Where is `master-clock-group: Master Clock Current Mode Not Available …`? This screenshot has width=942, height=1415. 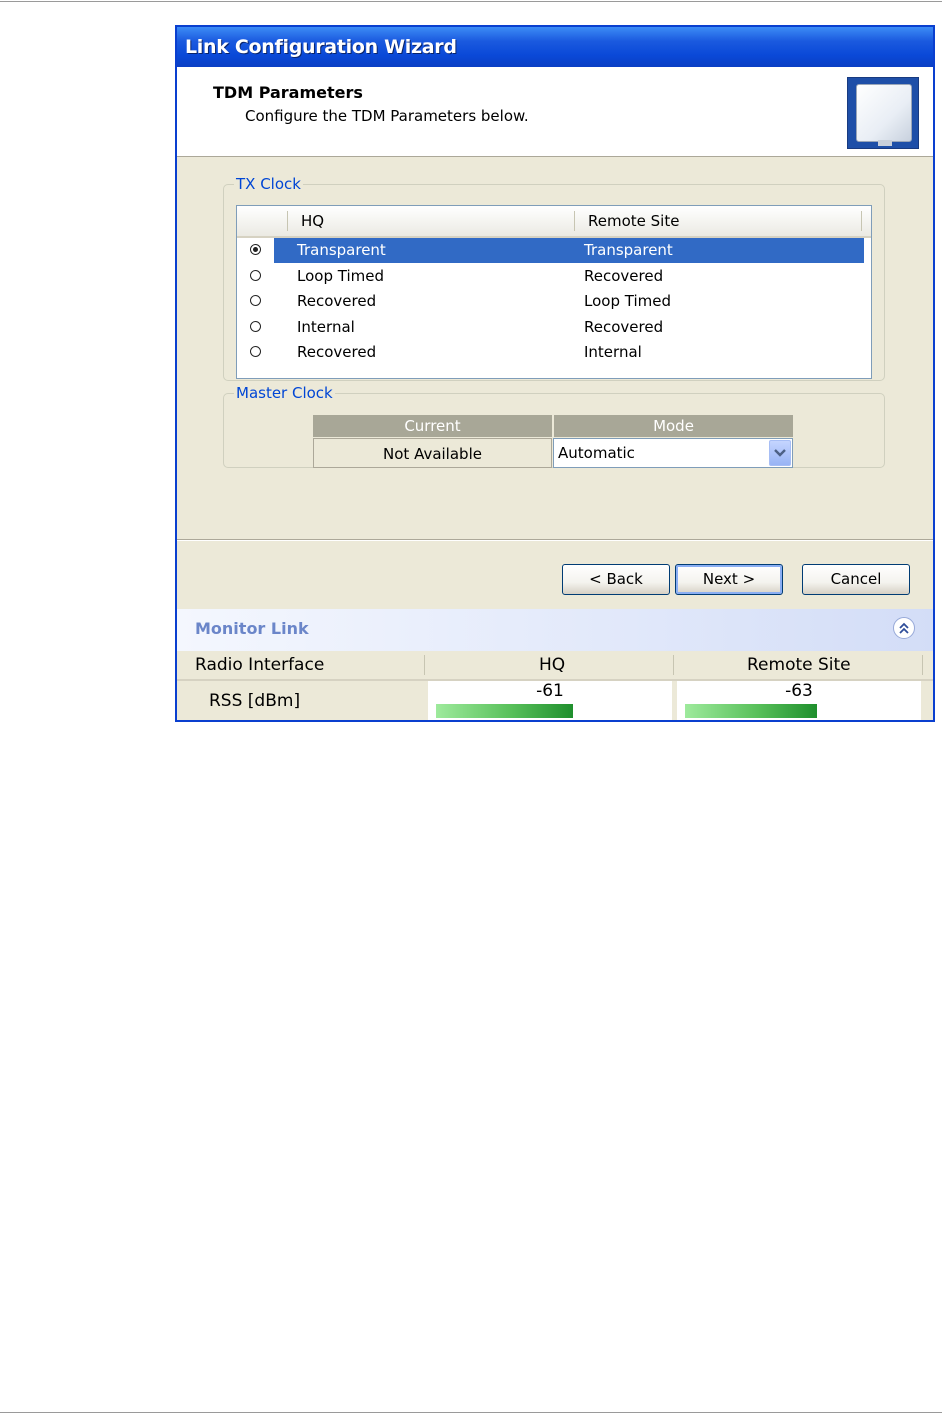 master-clock-group: Master Clock Current Mode Not Available … is located at coordinates (554, 426).